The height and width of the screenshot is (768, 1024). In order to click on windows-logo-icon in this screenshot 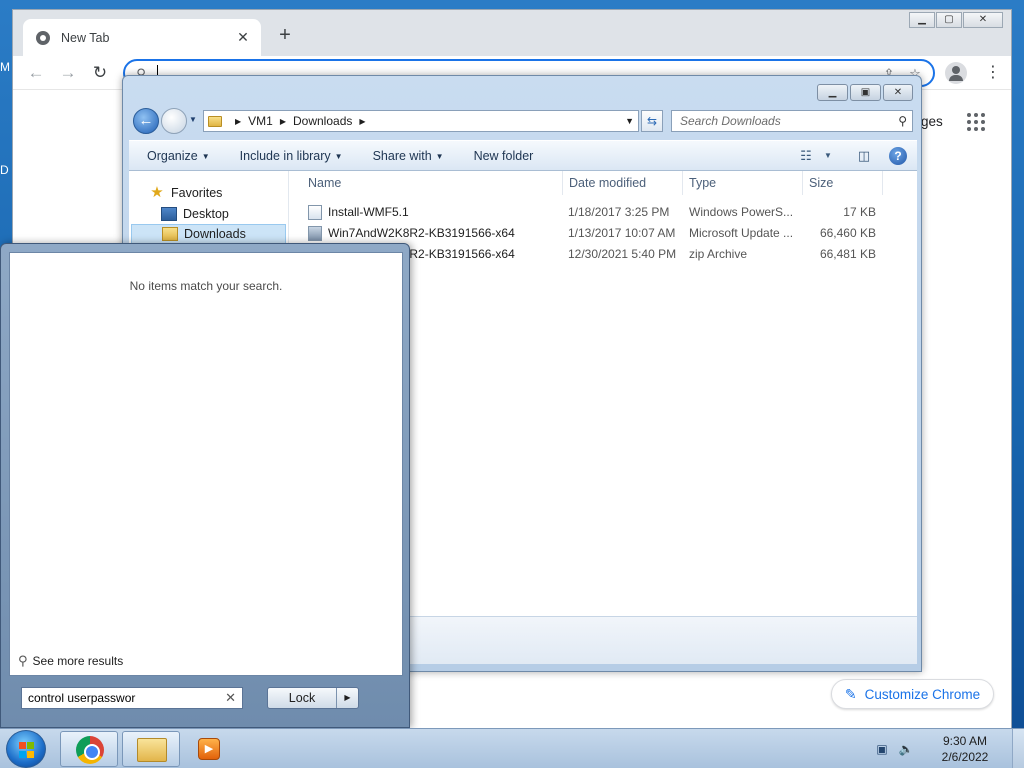, I will do `click(27, 750)`.